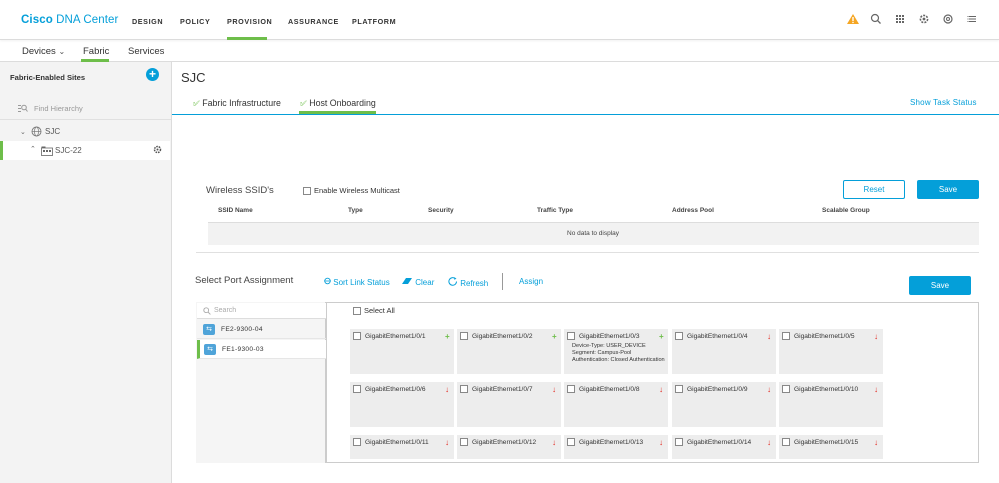  I want to click on reset-button: Reset, so click(874, 189).